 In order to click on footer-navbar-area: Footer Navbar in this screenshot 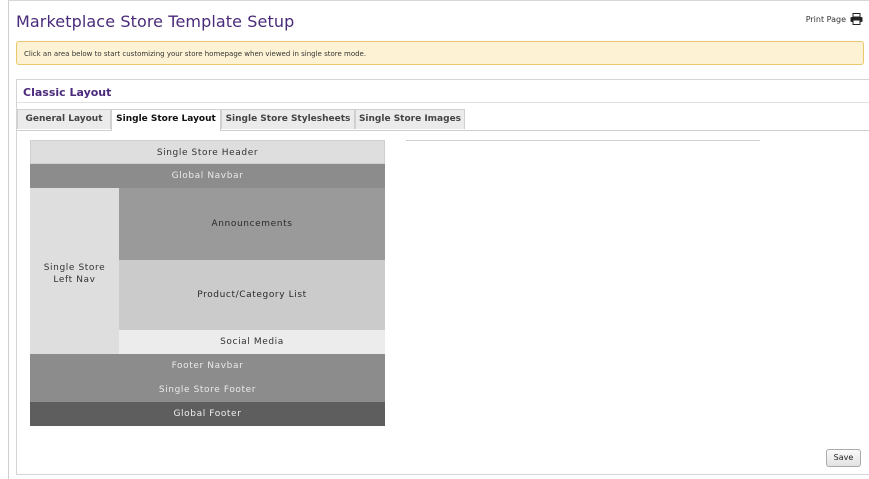, I will do `click(207, 366)`.